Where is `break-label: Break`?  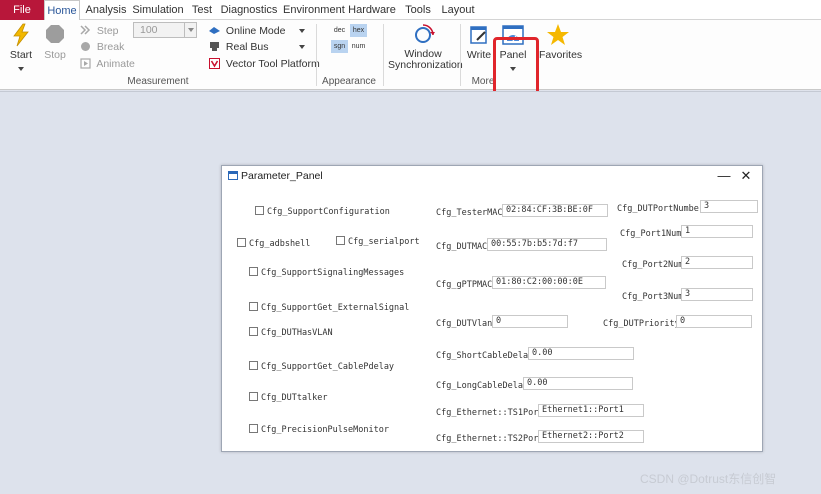 break-label: Break is located at coordinates (110, 47).